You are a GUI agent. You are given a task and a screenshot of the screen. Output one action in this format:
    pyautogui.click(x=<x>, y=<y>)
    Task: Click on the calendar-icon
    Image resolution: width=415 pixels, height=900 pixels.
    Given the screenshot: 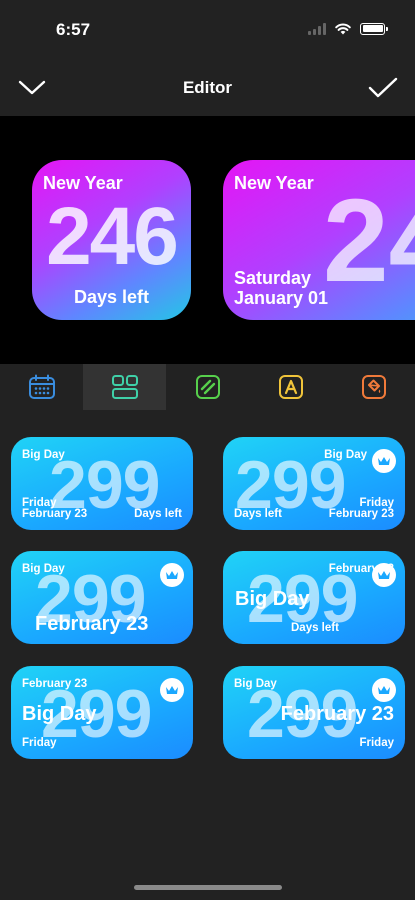 What is the action you would take?
    pyautogui.click(x=41, y=386)
    